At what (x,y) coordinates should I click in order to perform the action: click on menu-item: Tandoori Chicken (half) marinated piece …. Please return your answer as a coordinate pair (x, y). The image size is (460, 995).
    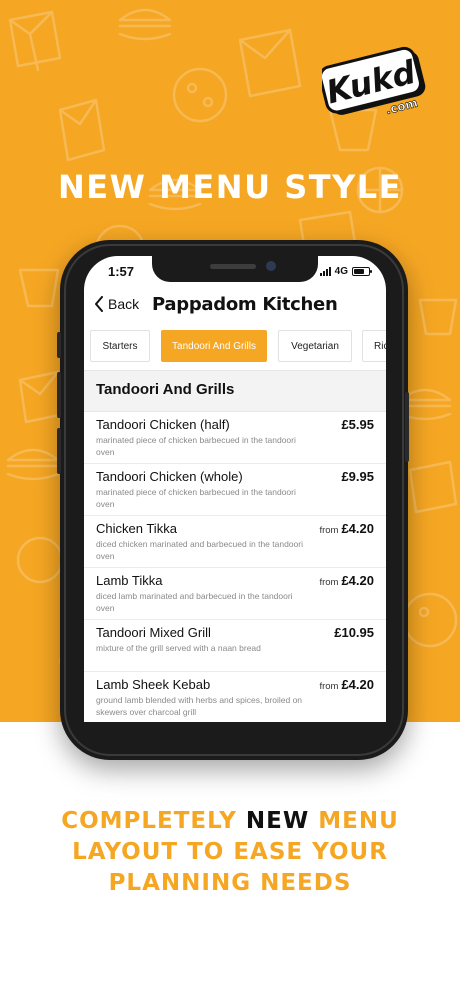
    Looking at the image, I should click on (235, 438).